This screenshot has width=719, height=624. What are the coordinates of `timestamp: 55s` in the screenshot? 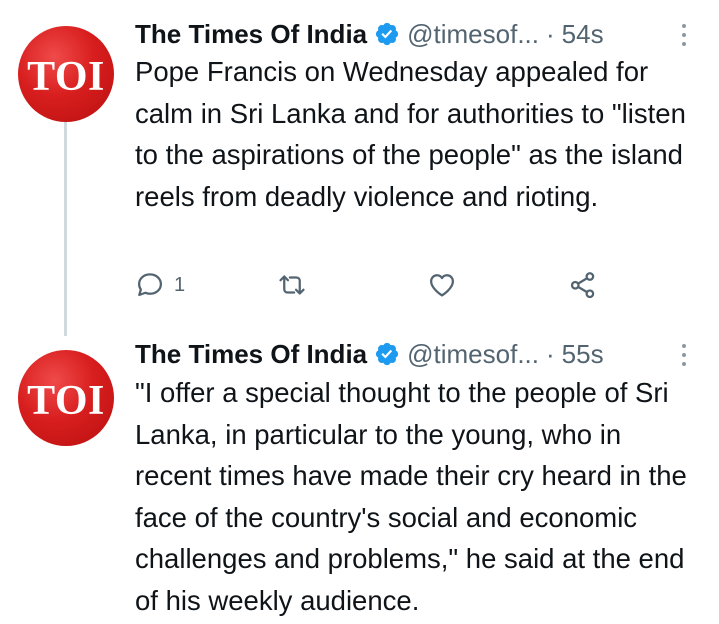 It's located at (583, 354).